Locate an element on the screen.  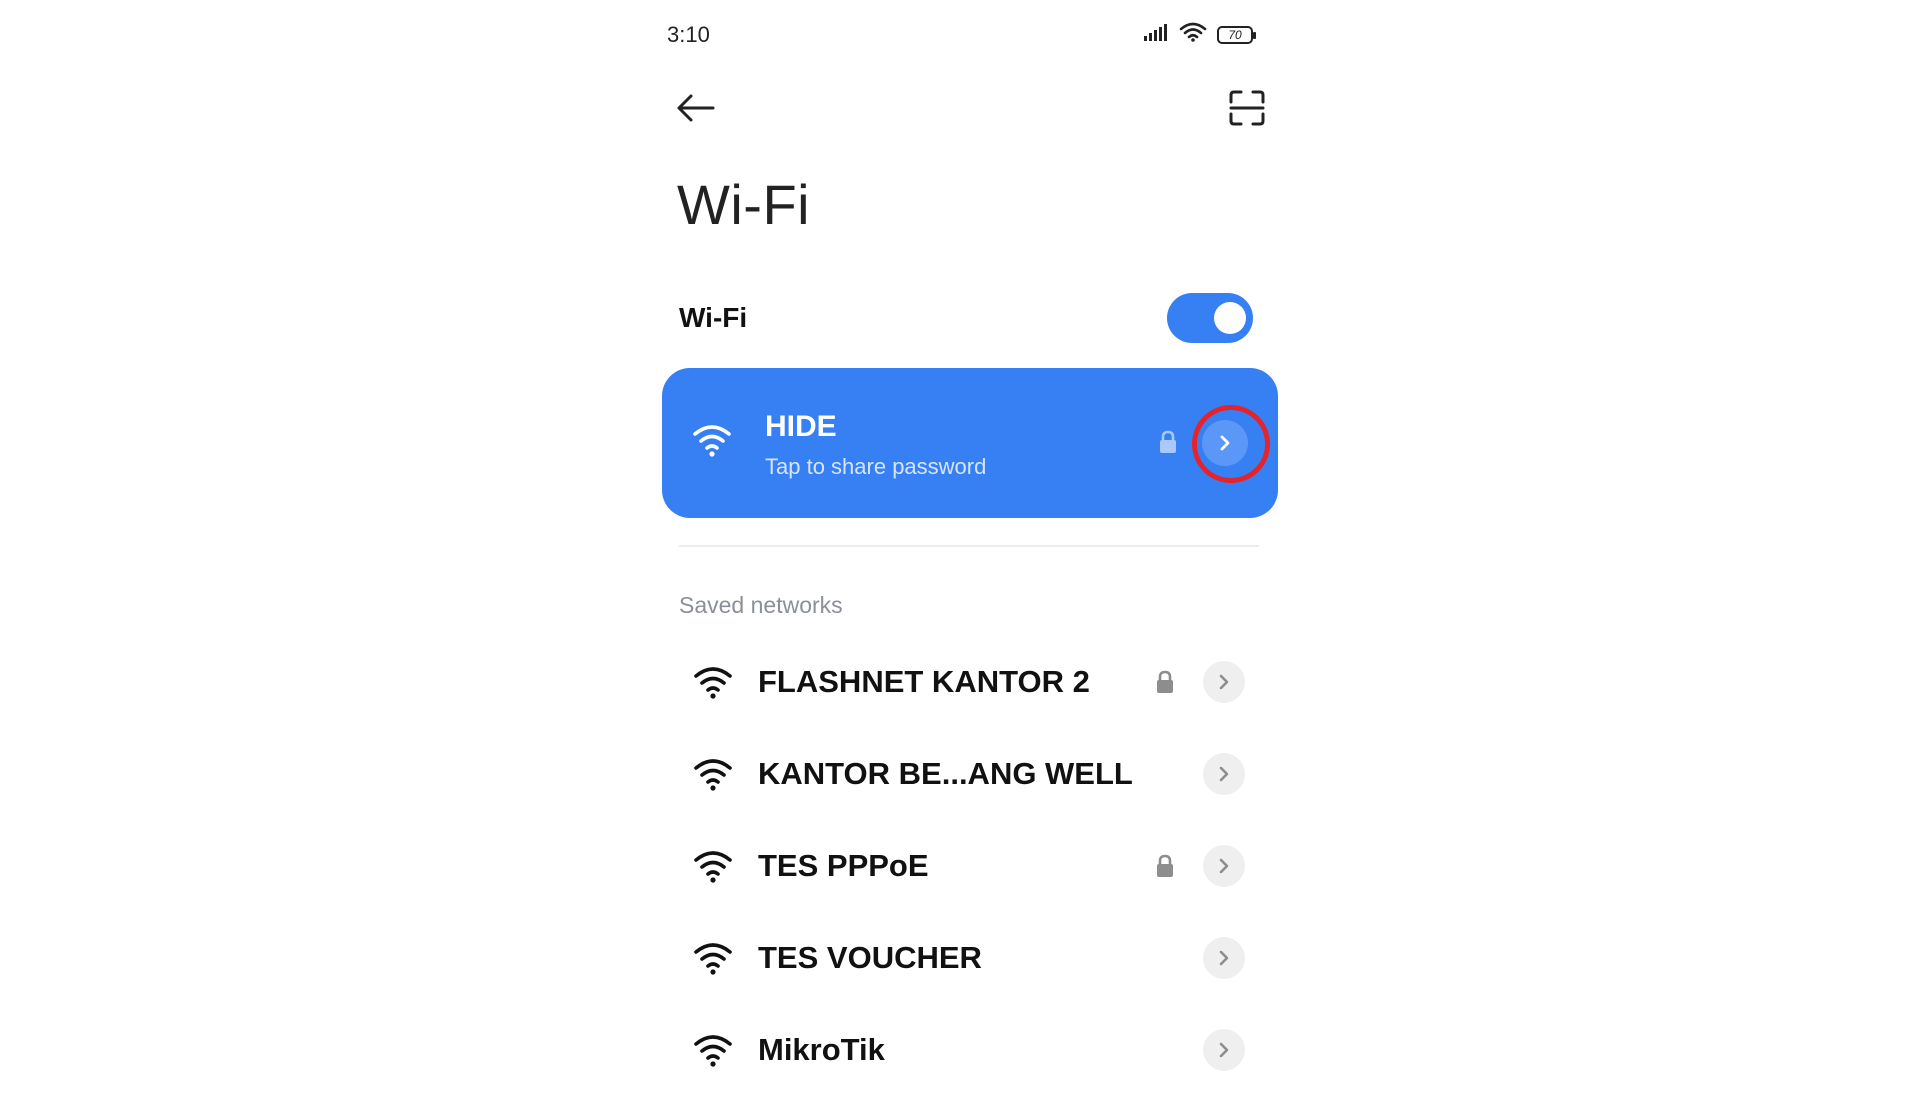
battery-level: 70 is located at coordinates (1235, 34).